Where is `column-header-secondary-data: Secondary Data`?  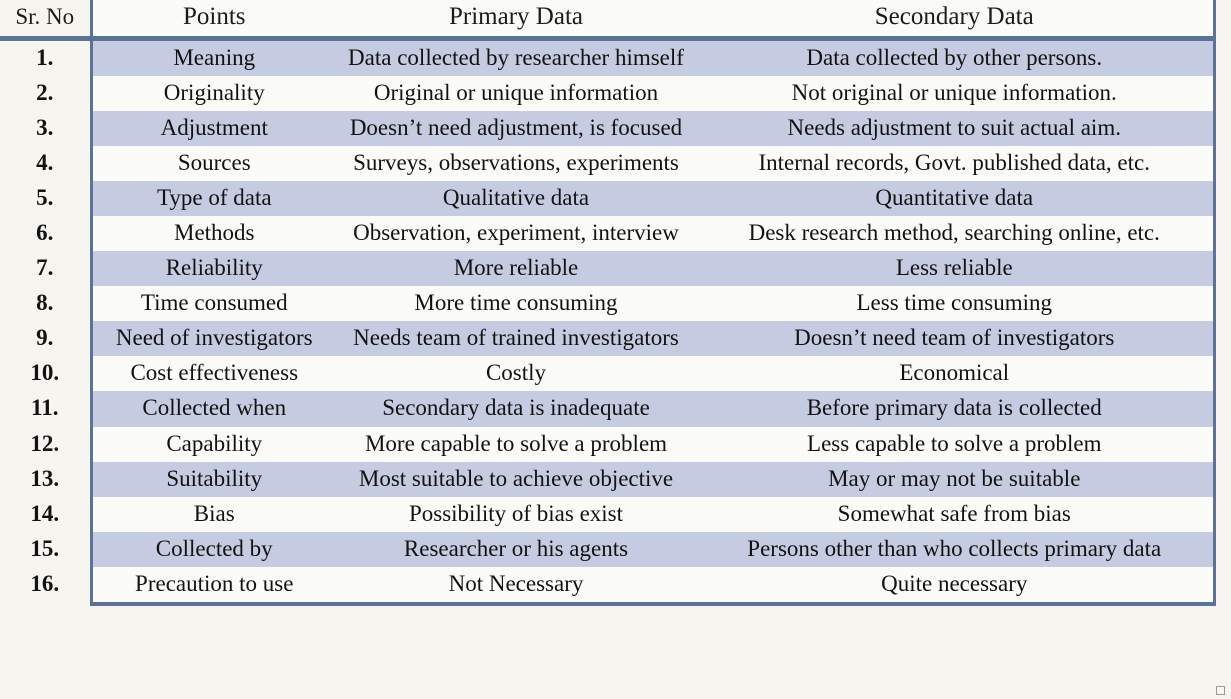
column-header-secondary-data: Secondary Data is located at coordinates (956, 20).